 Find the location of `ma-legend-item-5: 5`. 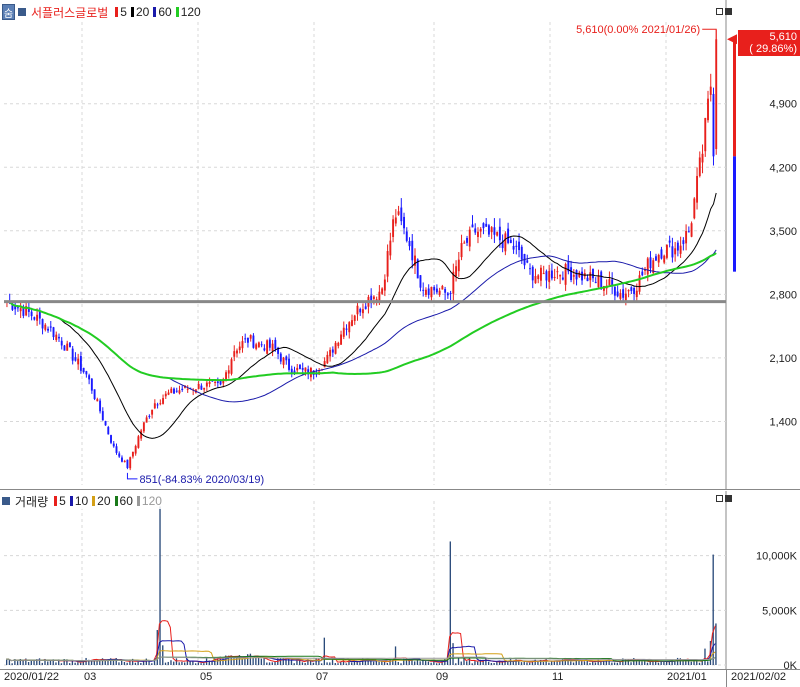

ma-legend-item-5: 5 is located at coordinates (121, 12).